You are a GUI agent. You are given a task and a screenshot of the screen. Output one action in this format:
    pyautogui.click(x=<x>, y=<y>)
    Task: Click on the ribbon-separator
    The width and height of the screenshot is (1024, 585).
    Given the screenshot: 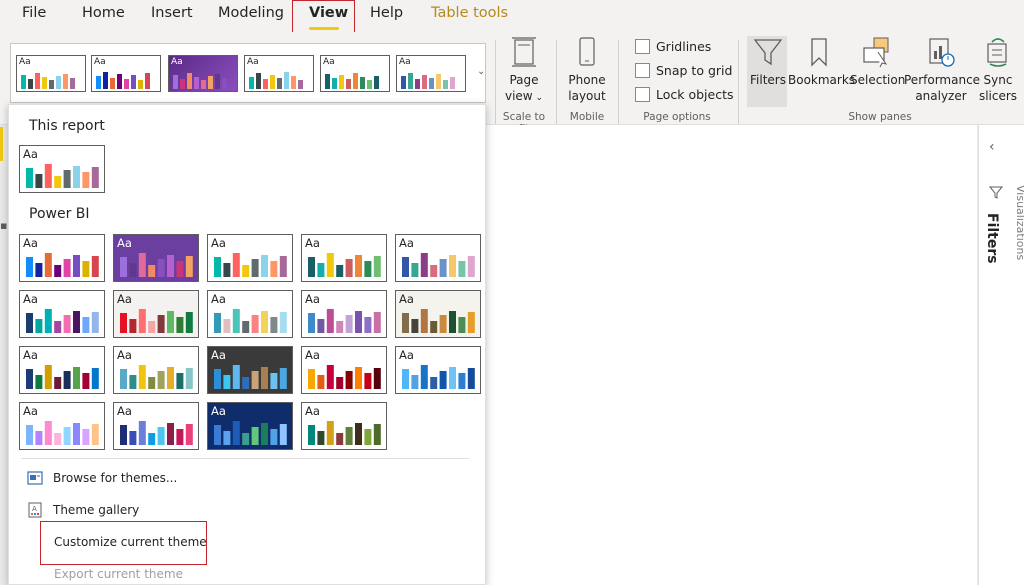 What is the action you would take?
    pyautogui.click(x=738, y=82)
    